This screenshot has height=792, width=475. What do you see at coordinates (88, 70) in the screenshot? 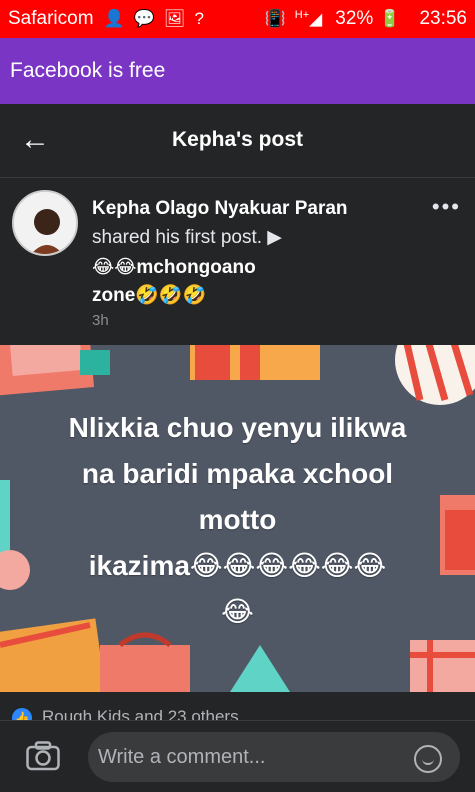
I see `promo-text: Facebook is free` at bounding box center [88, 70].